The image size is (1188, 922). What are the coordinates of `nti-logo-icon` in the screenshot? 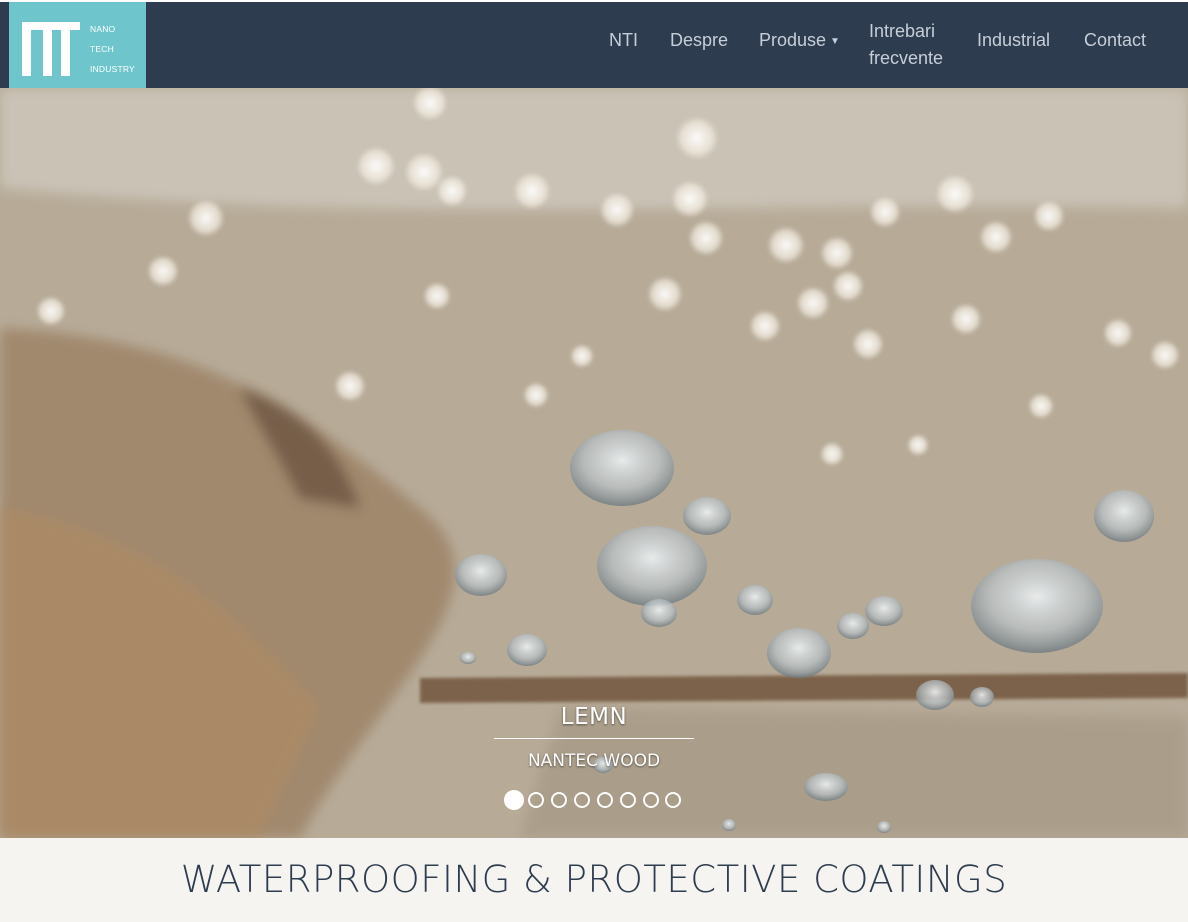 It's located at (51, 49).